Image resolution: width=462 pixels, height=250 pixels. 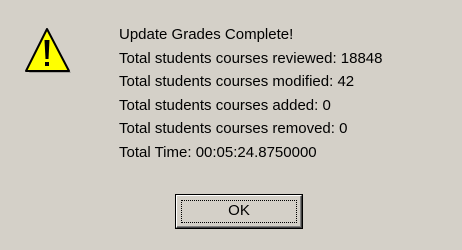 I want to click on message-line-removed: Total students courses removed: 0, so click(x=233, y=129).